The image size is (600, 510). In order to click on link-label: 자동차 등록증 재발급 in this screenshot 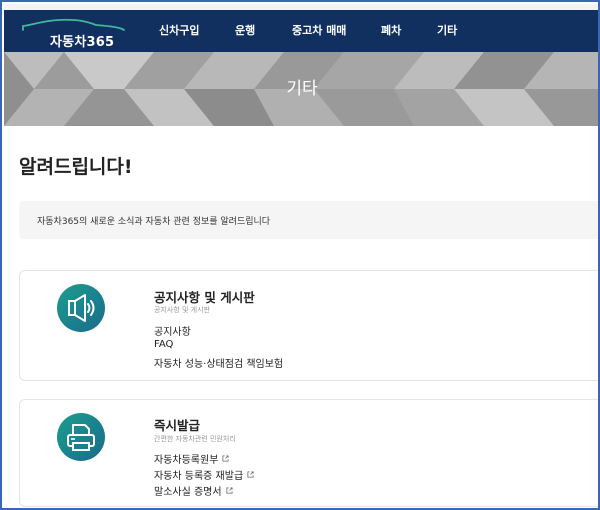, I will do `click(199, 476)`.